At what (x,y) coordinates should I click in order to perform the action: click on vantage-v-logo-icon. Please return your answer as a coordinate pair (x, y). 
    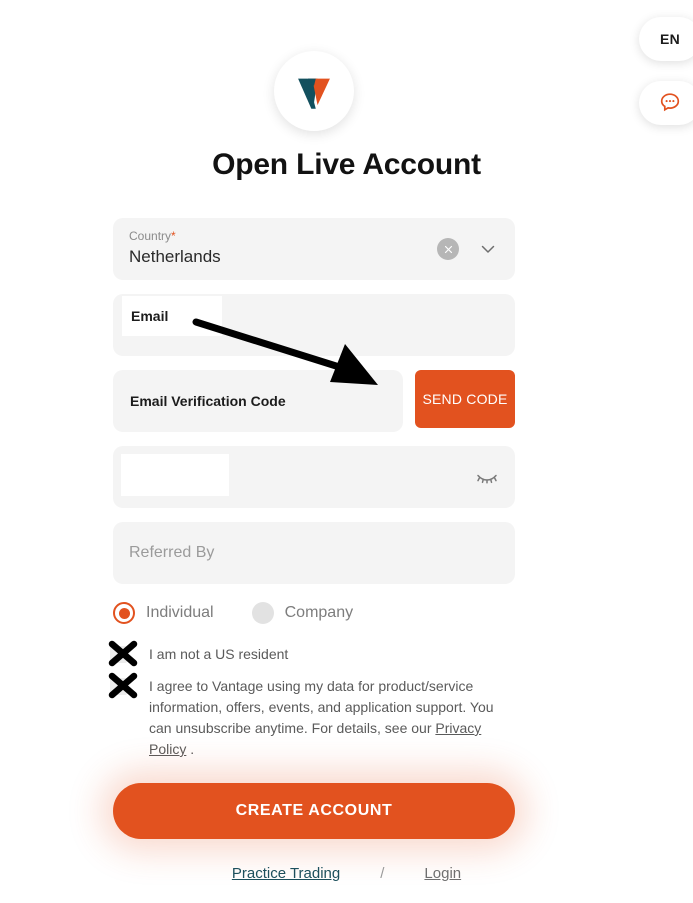
    Looking at the image, I should click on (314, 91).